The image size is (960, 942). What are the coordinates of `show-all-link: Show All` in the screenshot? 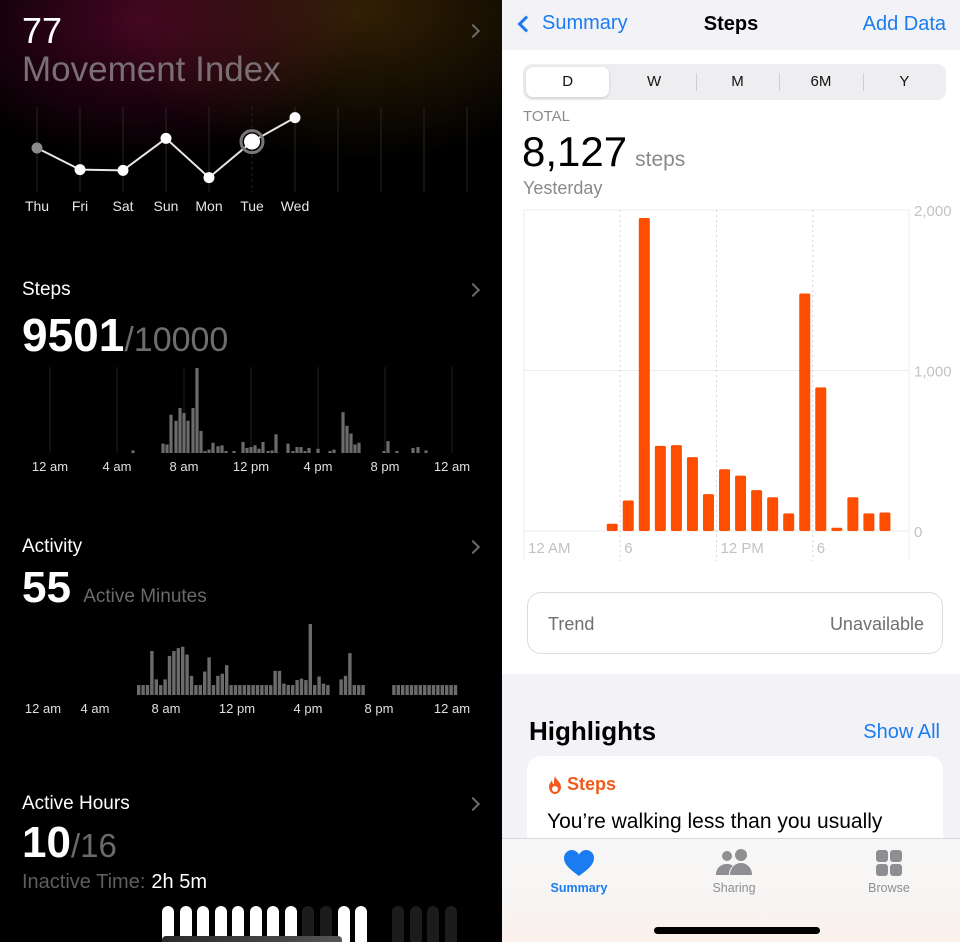 It's located at (901, 732).